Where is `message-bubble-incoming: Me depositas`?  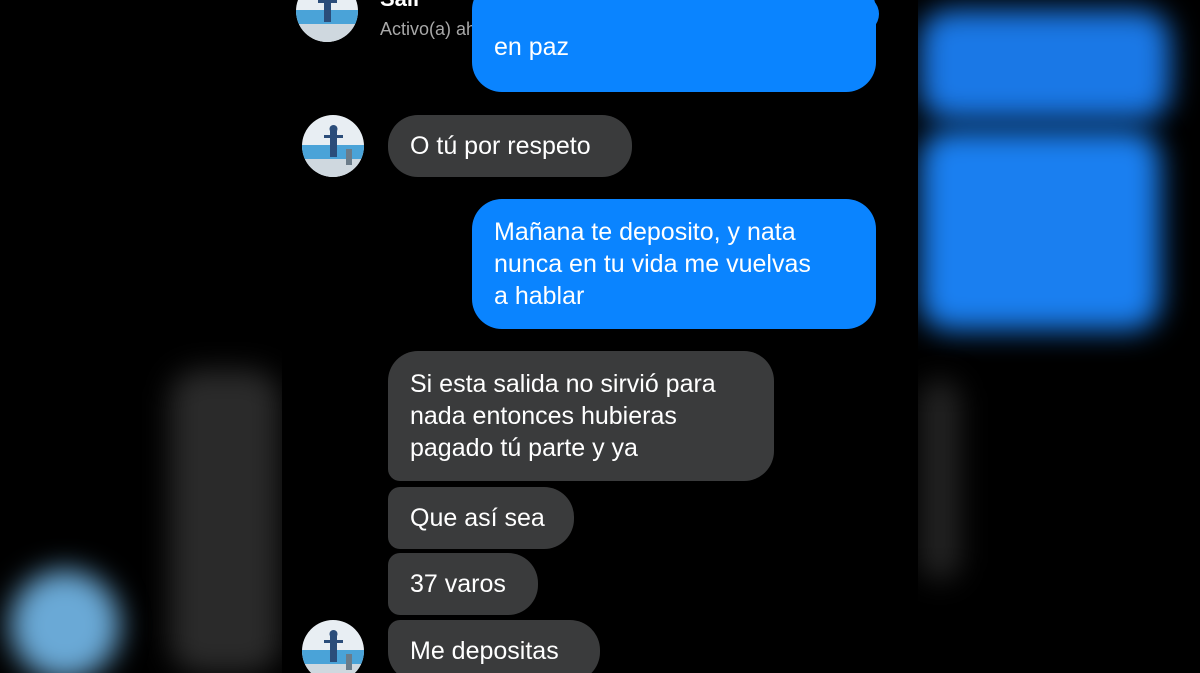 message-bubble-incoming: Me depositas is located at coordinates (494, 646).